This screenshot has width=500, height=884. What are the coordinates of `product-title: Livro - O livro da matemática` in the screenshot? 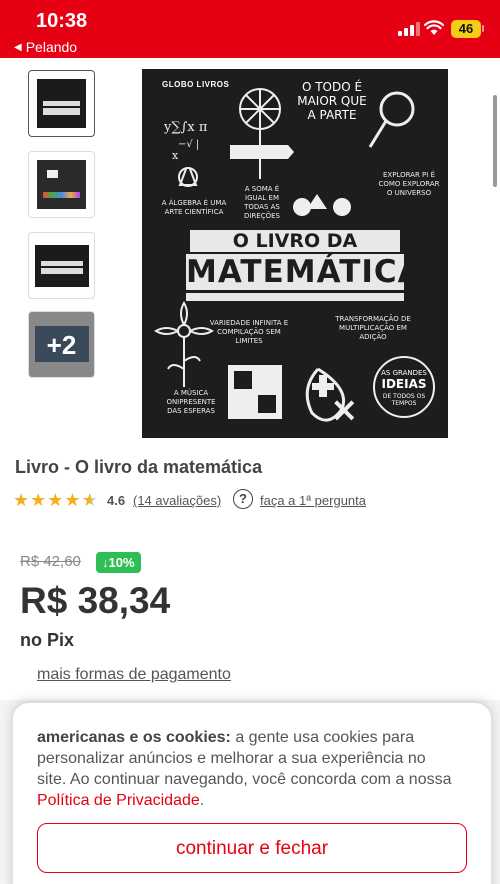 It's located at (139, 467).